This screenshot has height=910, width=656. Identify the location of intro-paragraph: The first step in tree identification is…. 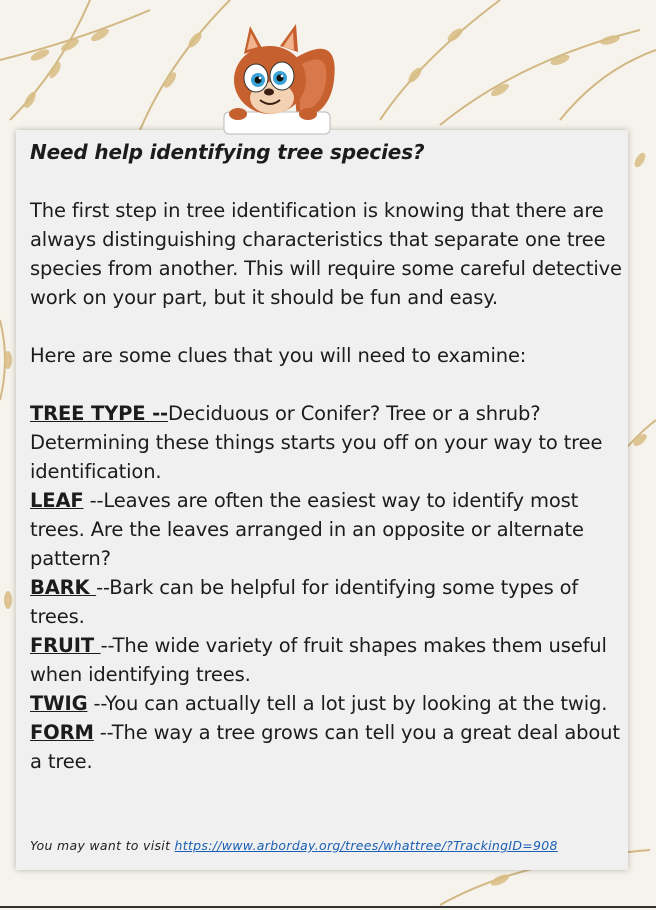
(326, 254).